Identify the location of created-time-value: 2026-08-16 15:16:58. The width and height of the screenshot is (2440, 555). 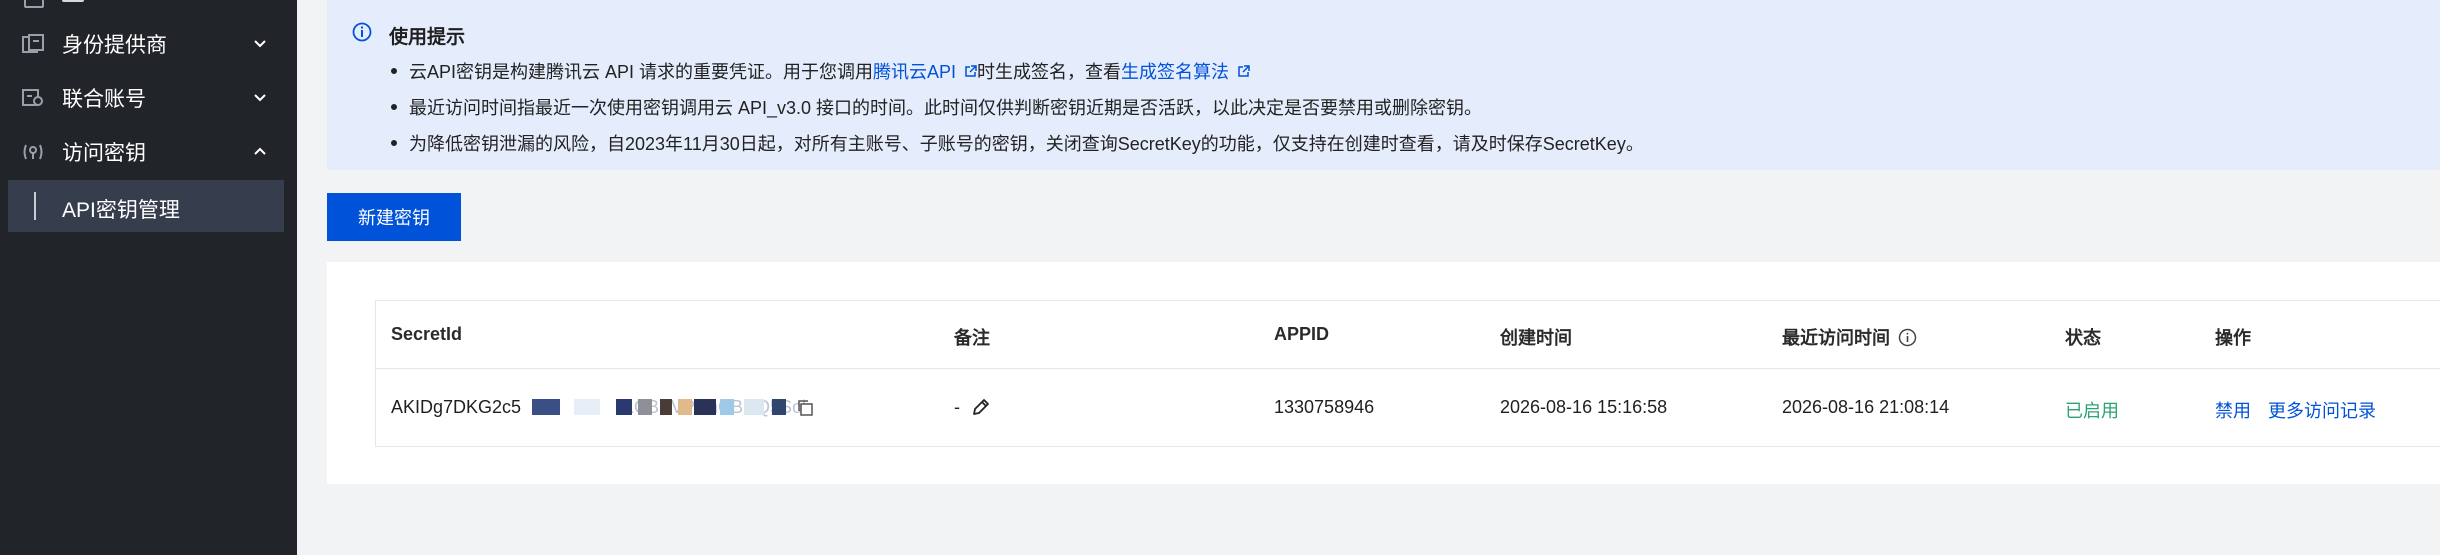
(1584, 407).